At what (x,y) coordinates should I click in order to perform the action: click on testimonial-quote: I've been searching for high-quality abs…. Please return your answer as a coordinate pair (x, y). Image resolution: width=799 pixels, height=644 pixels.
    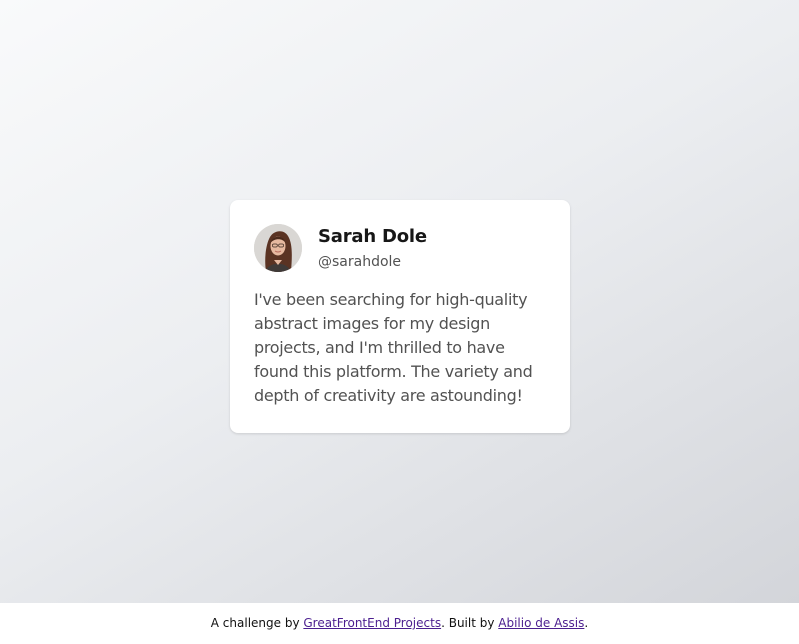
    Looking at the image, I should click on (393, 347).